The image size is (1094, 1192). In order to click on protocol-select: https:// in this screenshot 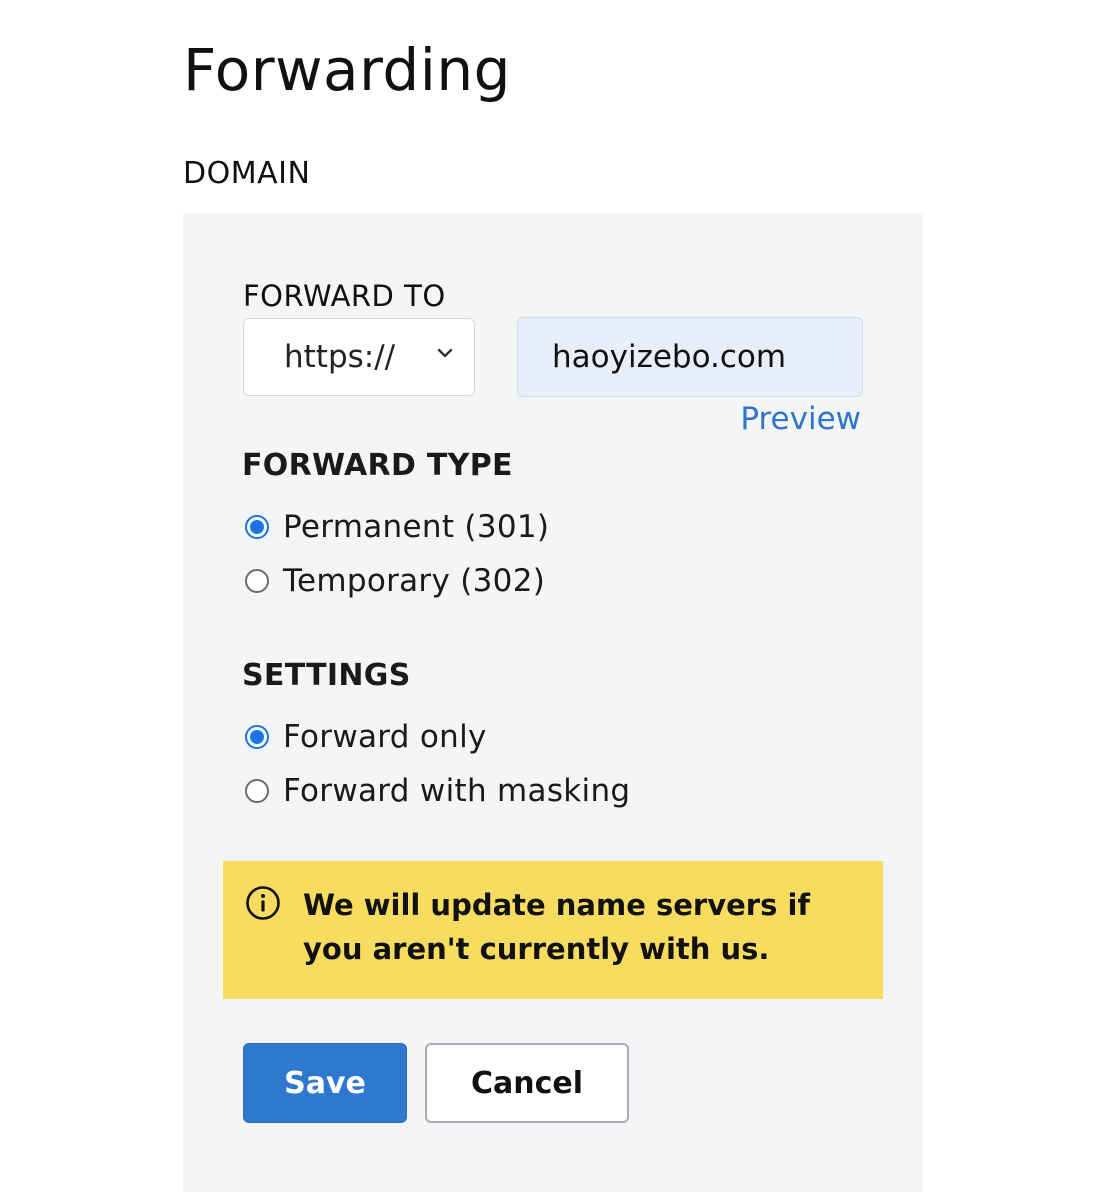, I will do `click(359, 357)`.